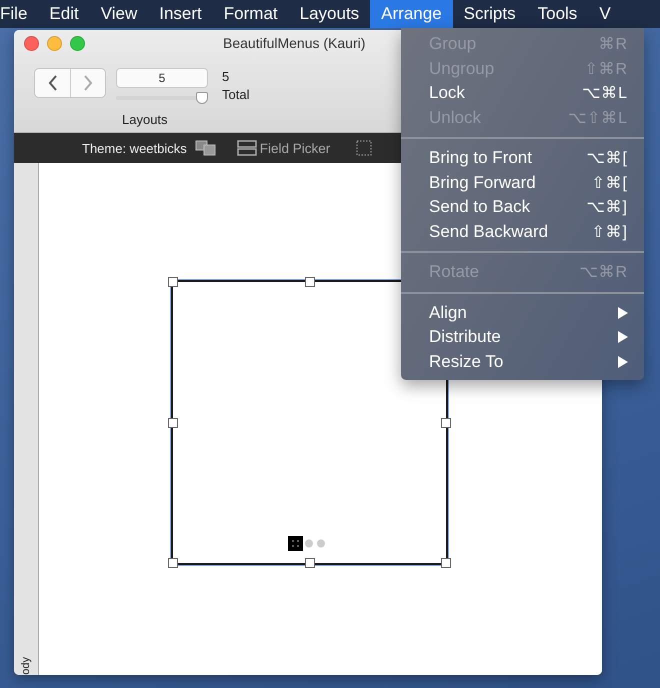 The image size is (660, 688). I want to click on zoom-button, so click(77, 43).